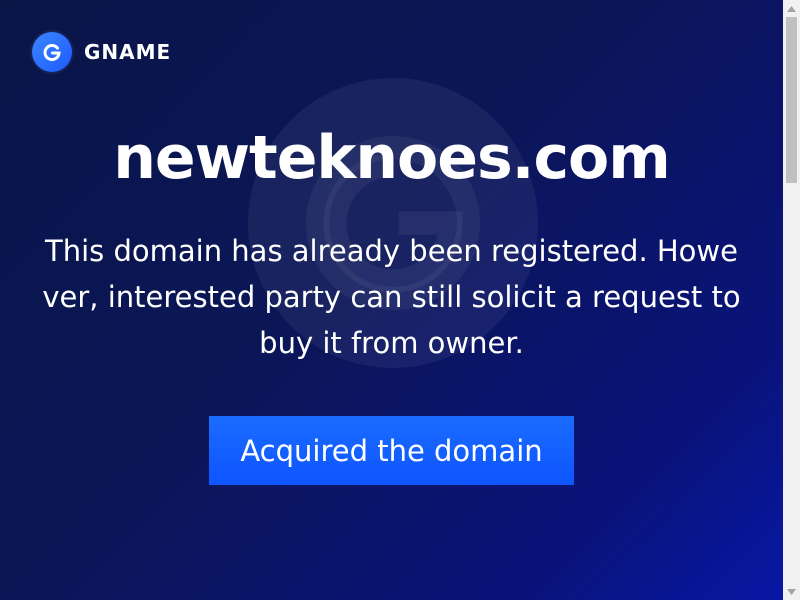  I want to click on brand-logo: GNAME, so click(101, 52).